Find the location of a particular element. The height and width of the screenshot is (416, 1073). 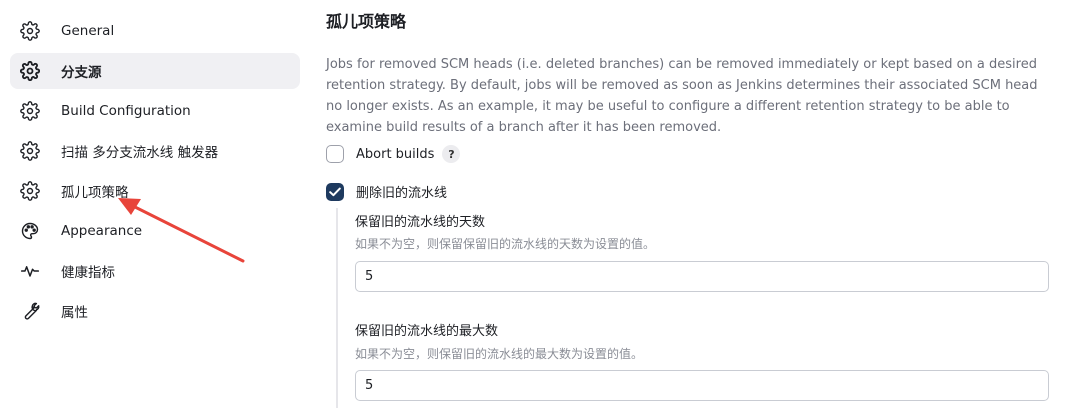

section-title: 孤儿项策略 is located at coordinates (366, 21).